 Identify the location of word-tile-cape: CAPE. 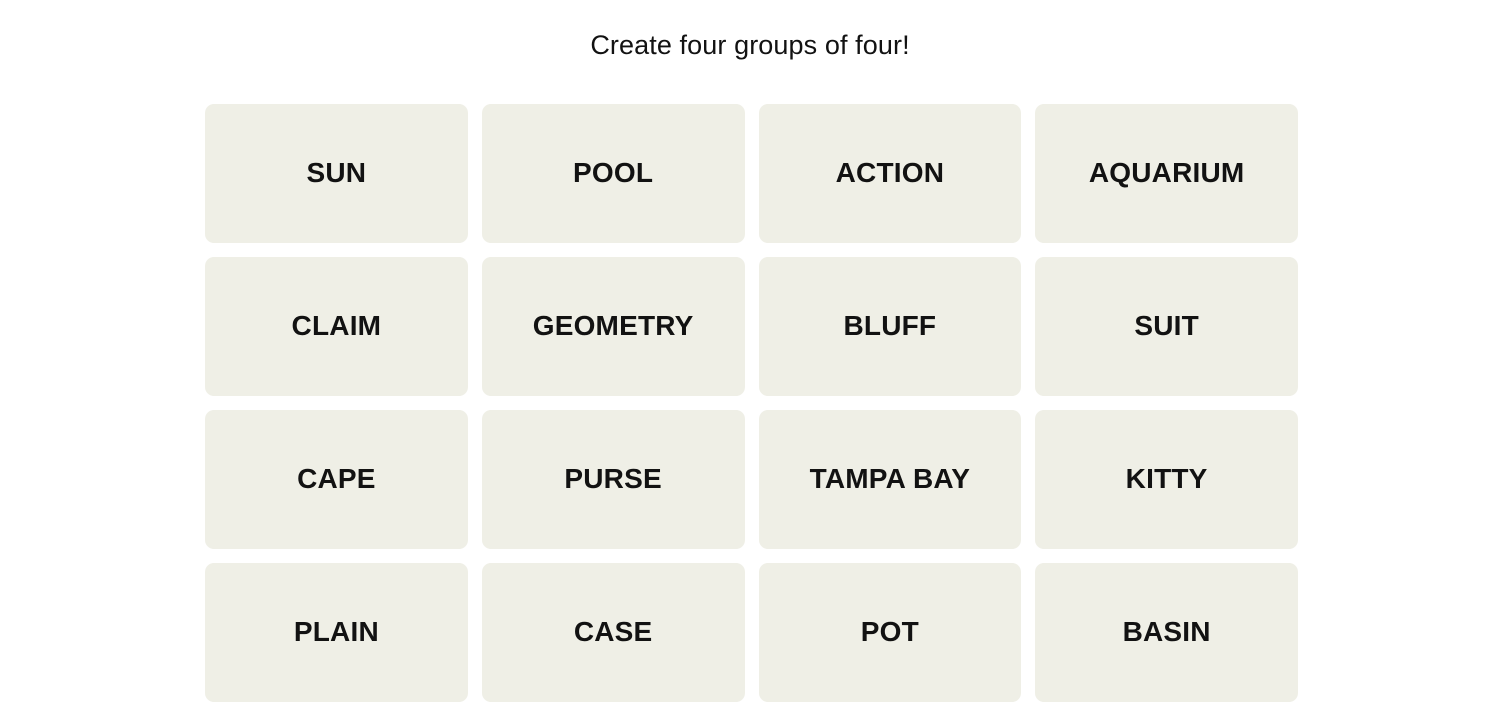
(336, 479).